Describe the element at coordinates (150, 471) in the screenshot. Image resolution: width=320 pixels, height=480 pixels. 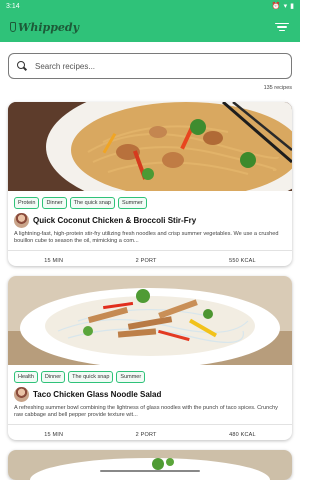
I see `home-indicator` at that location.